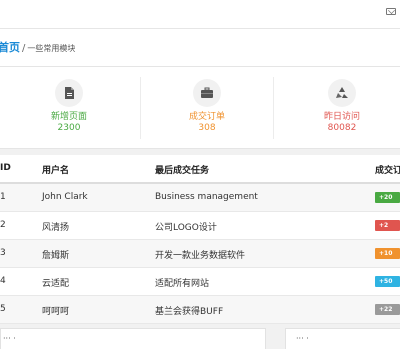 This screenshot has width=400, height=349. What do you see at coordinates (200, 14) in the screenshot?
I see `top-header` at bounding box center [200, 14].